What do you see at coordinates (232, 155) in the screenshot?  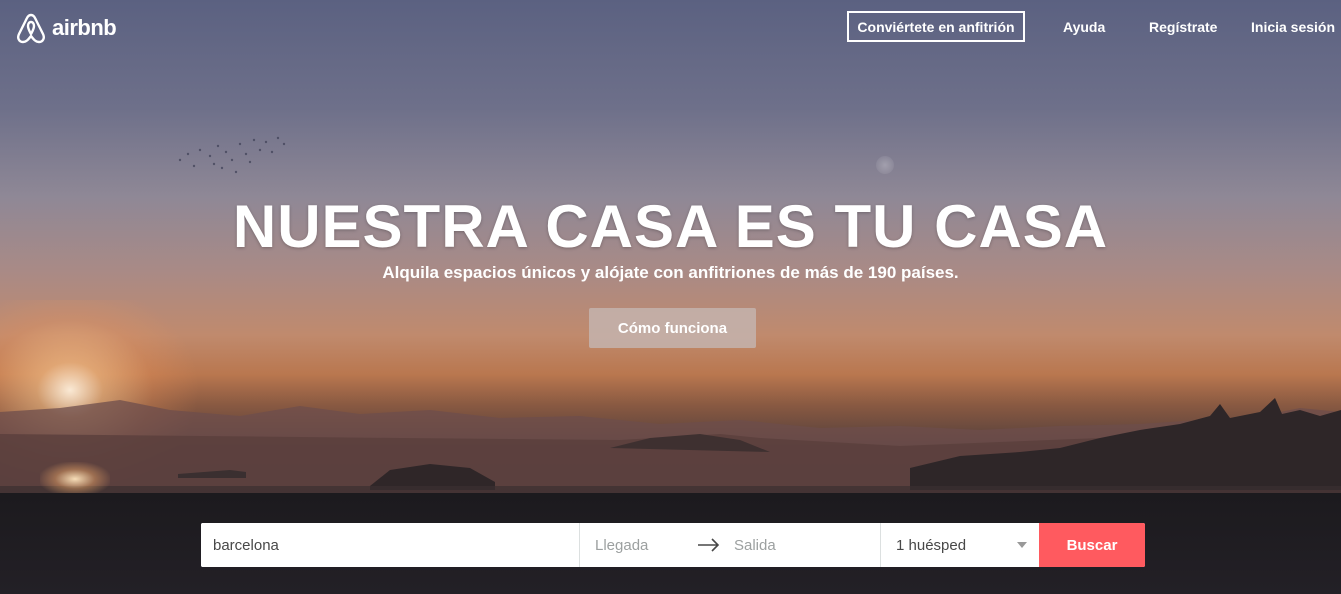 I see `birds-icon` at bounding box center [232, 155].